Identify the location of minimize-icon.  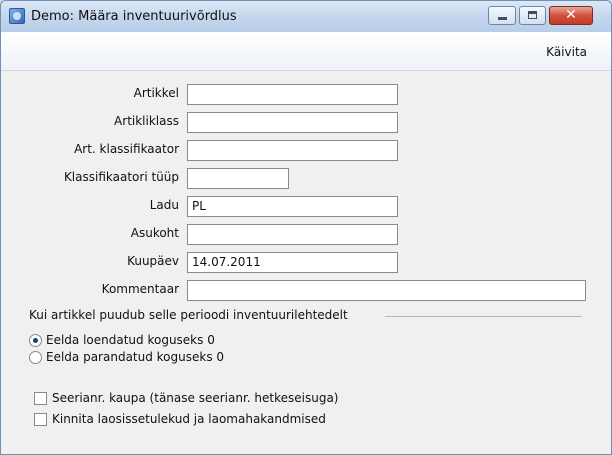
(502, 18).